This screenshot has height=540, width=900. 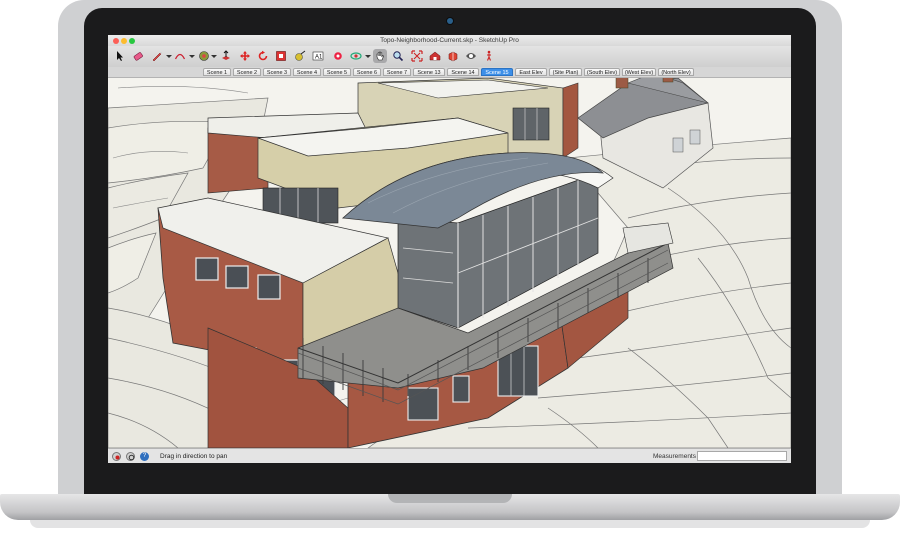 I want to click on move-icon, so click(x=245, y=56).